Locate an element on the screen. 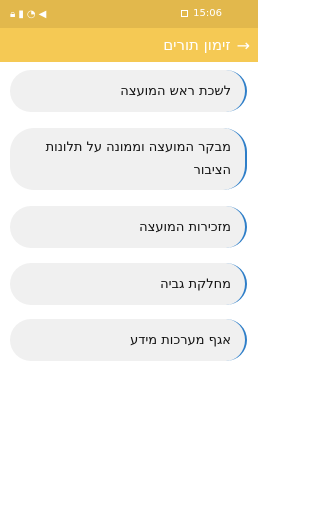  list-item-label: לשכת ראש המועצה is located at coordinates (175, 91).